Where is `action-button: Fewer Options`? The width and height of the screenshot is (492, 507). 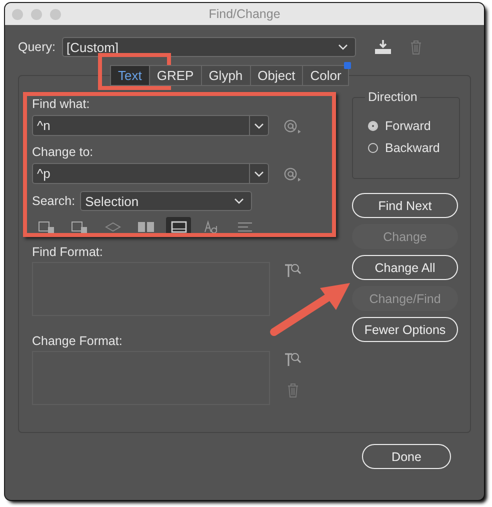
action-button: Fewer Options is located at coordinates (405, 329).